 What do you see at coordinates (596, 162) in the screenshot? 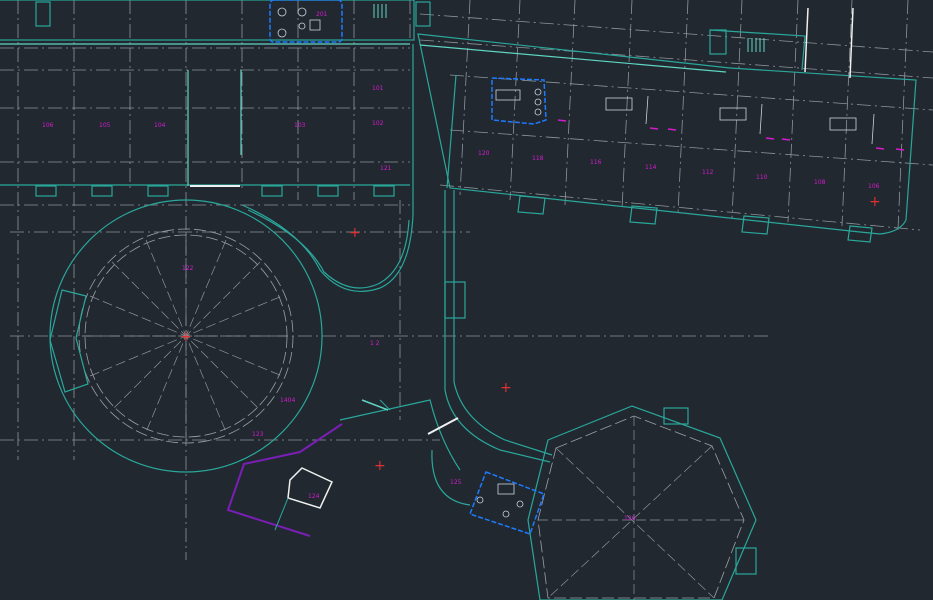
I see `room-label: 116` at bounding box center [596, 162].